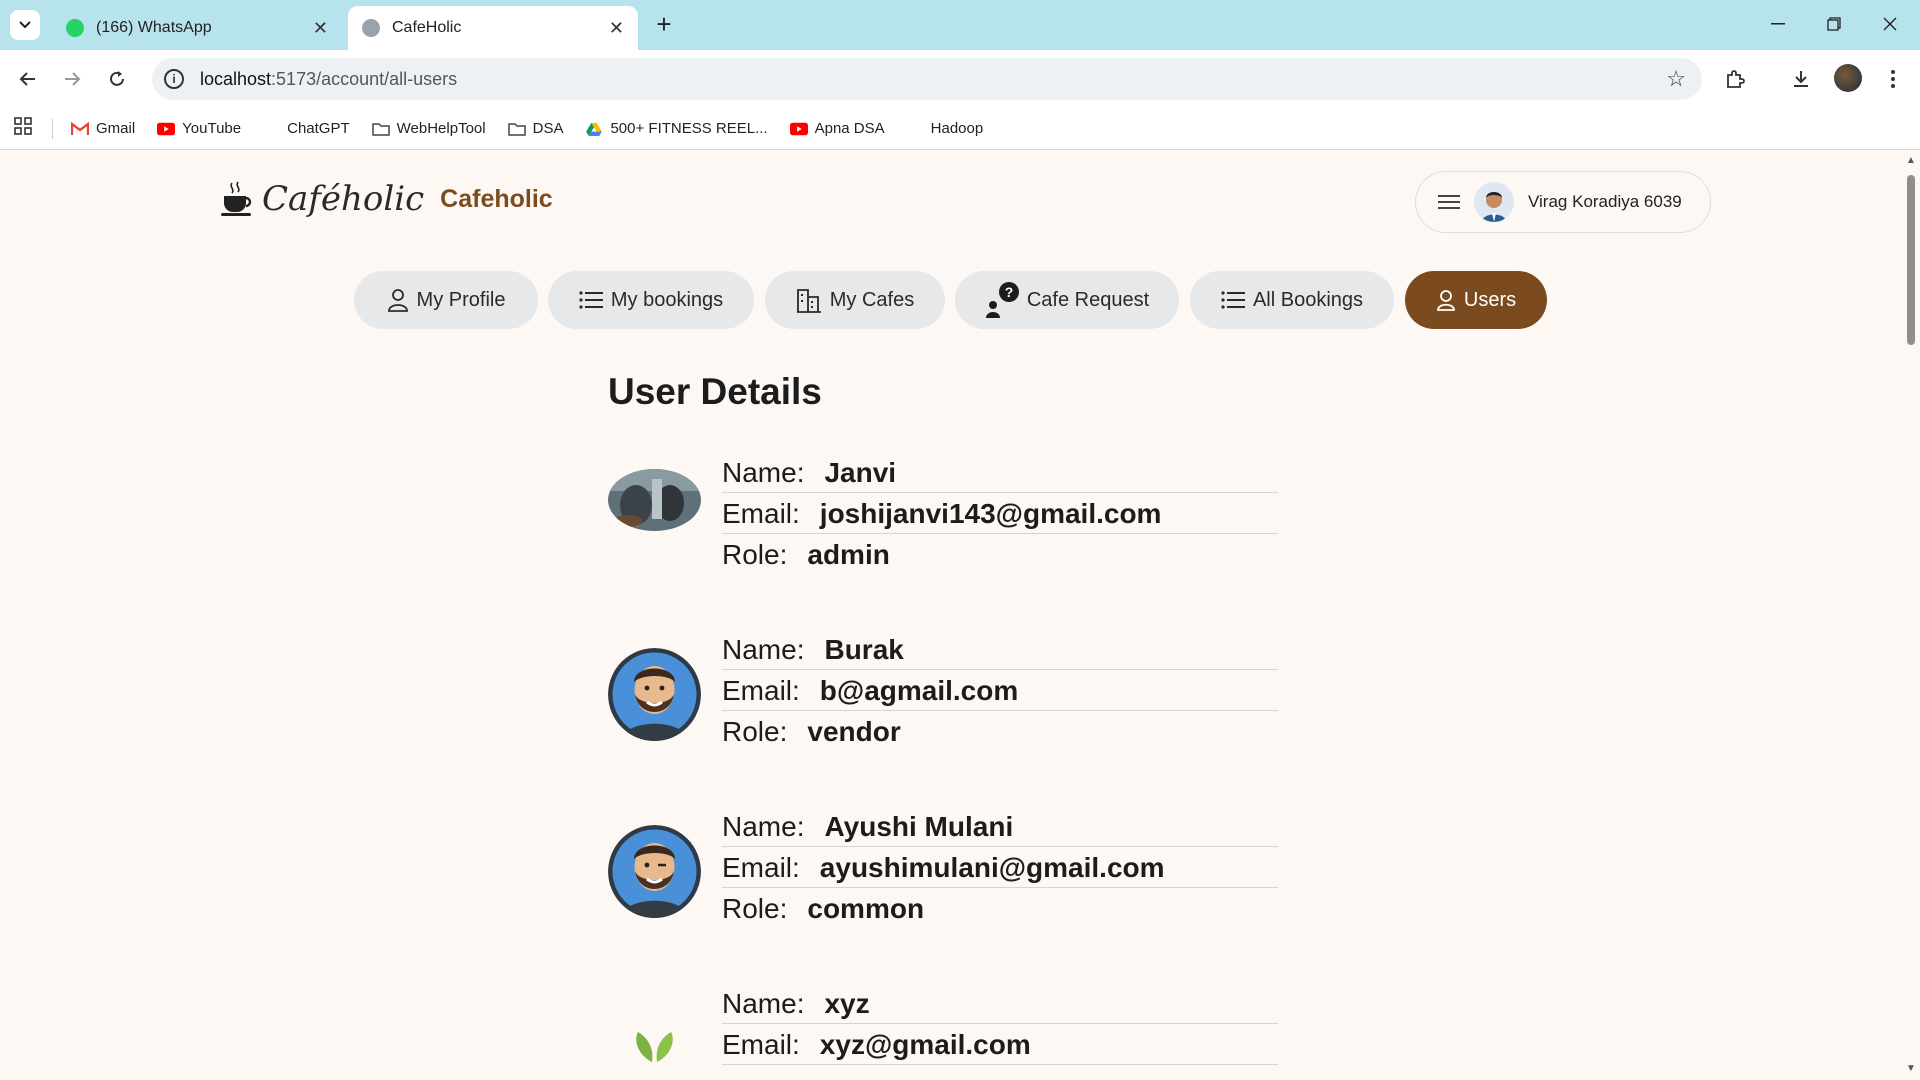 The image size is (1920, 1080). I want to click on minimize-button, so click(1778, 24).